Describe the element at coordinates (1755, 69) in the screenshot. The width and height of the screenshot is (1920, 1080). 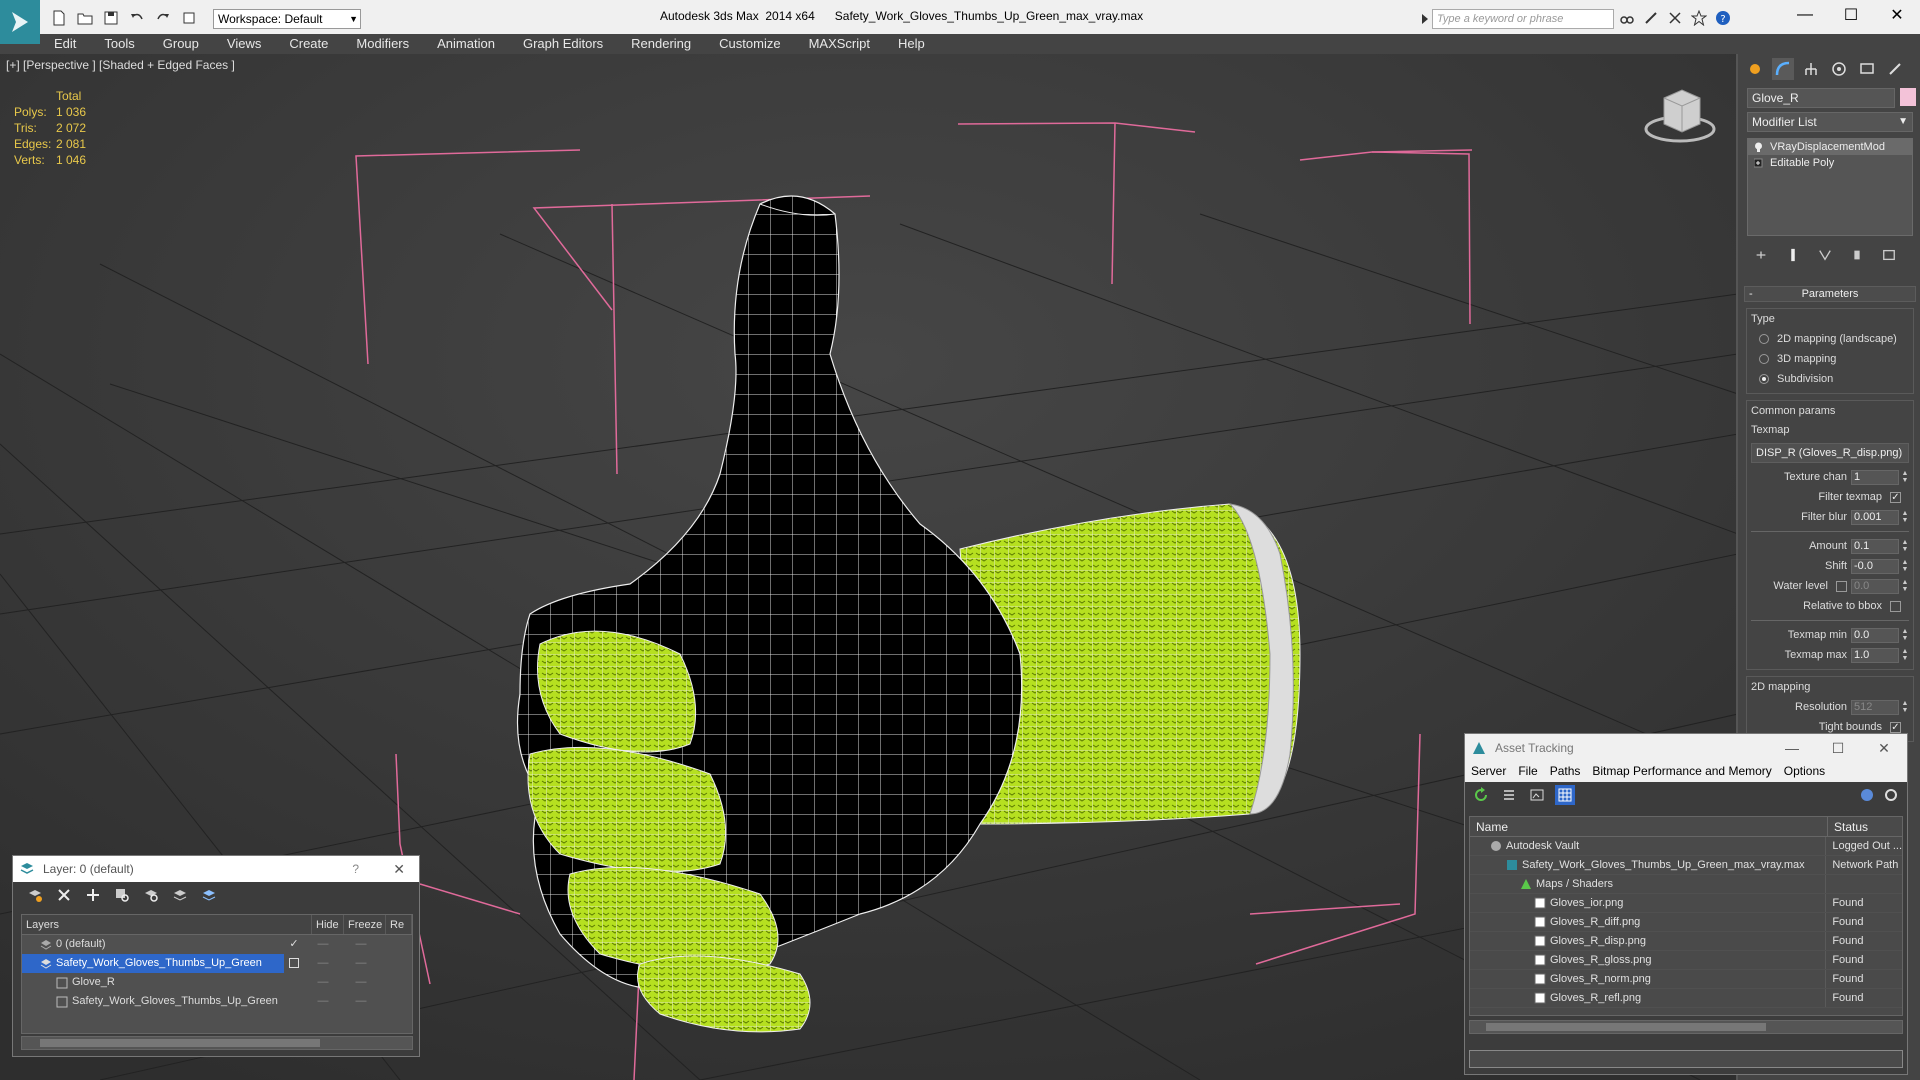
I see `create-tab-icon` at that location.